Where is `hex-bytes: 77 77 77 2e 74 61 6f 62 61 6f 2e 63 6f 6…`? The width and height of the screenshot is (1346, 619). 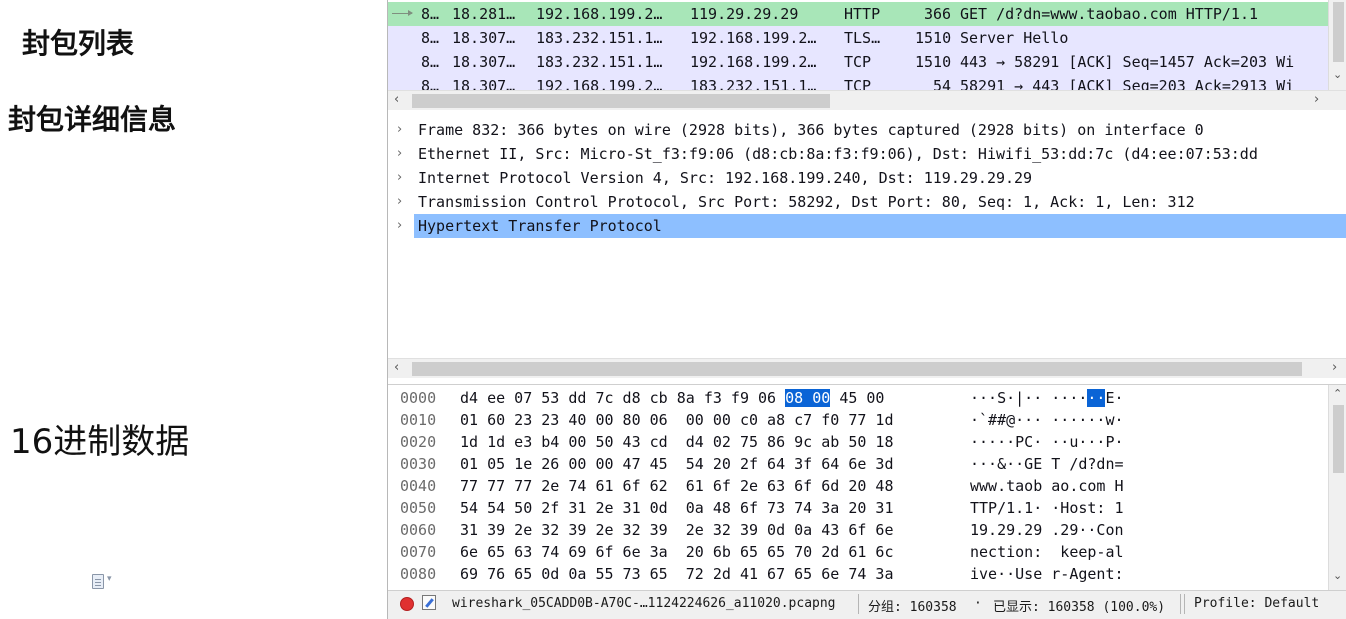
hex-bytes: 77 77 77 2e 74 61 6f 62 61 6f 2e 63 6f 6… is located at coordinates (676, 486).